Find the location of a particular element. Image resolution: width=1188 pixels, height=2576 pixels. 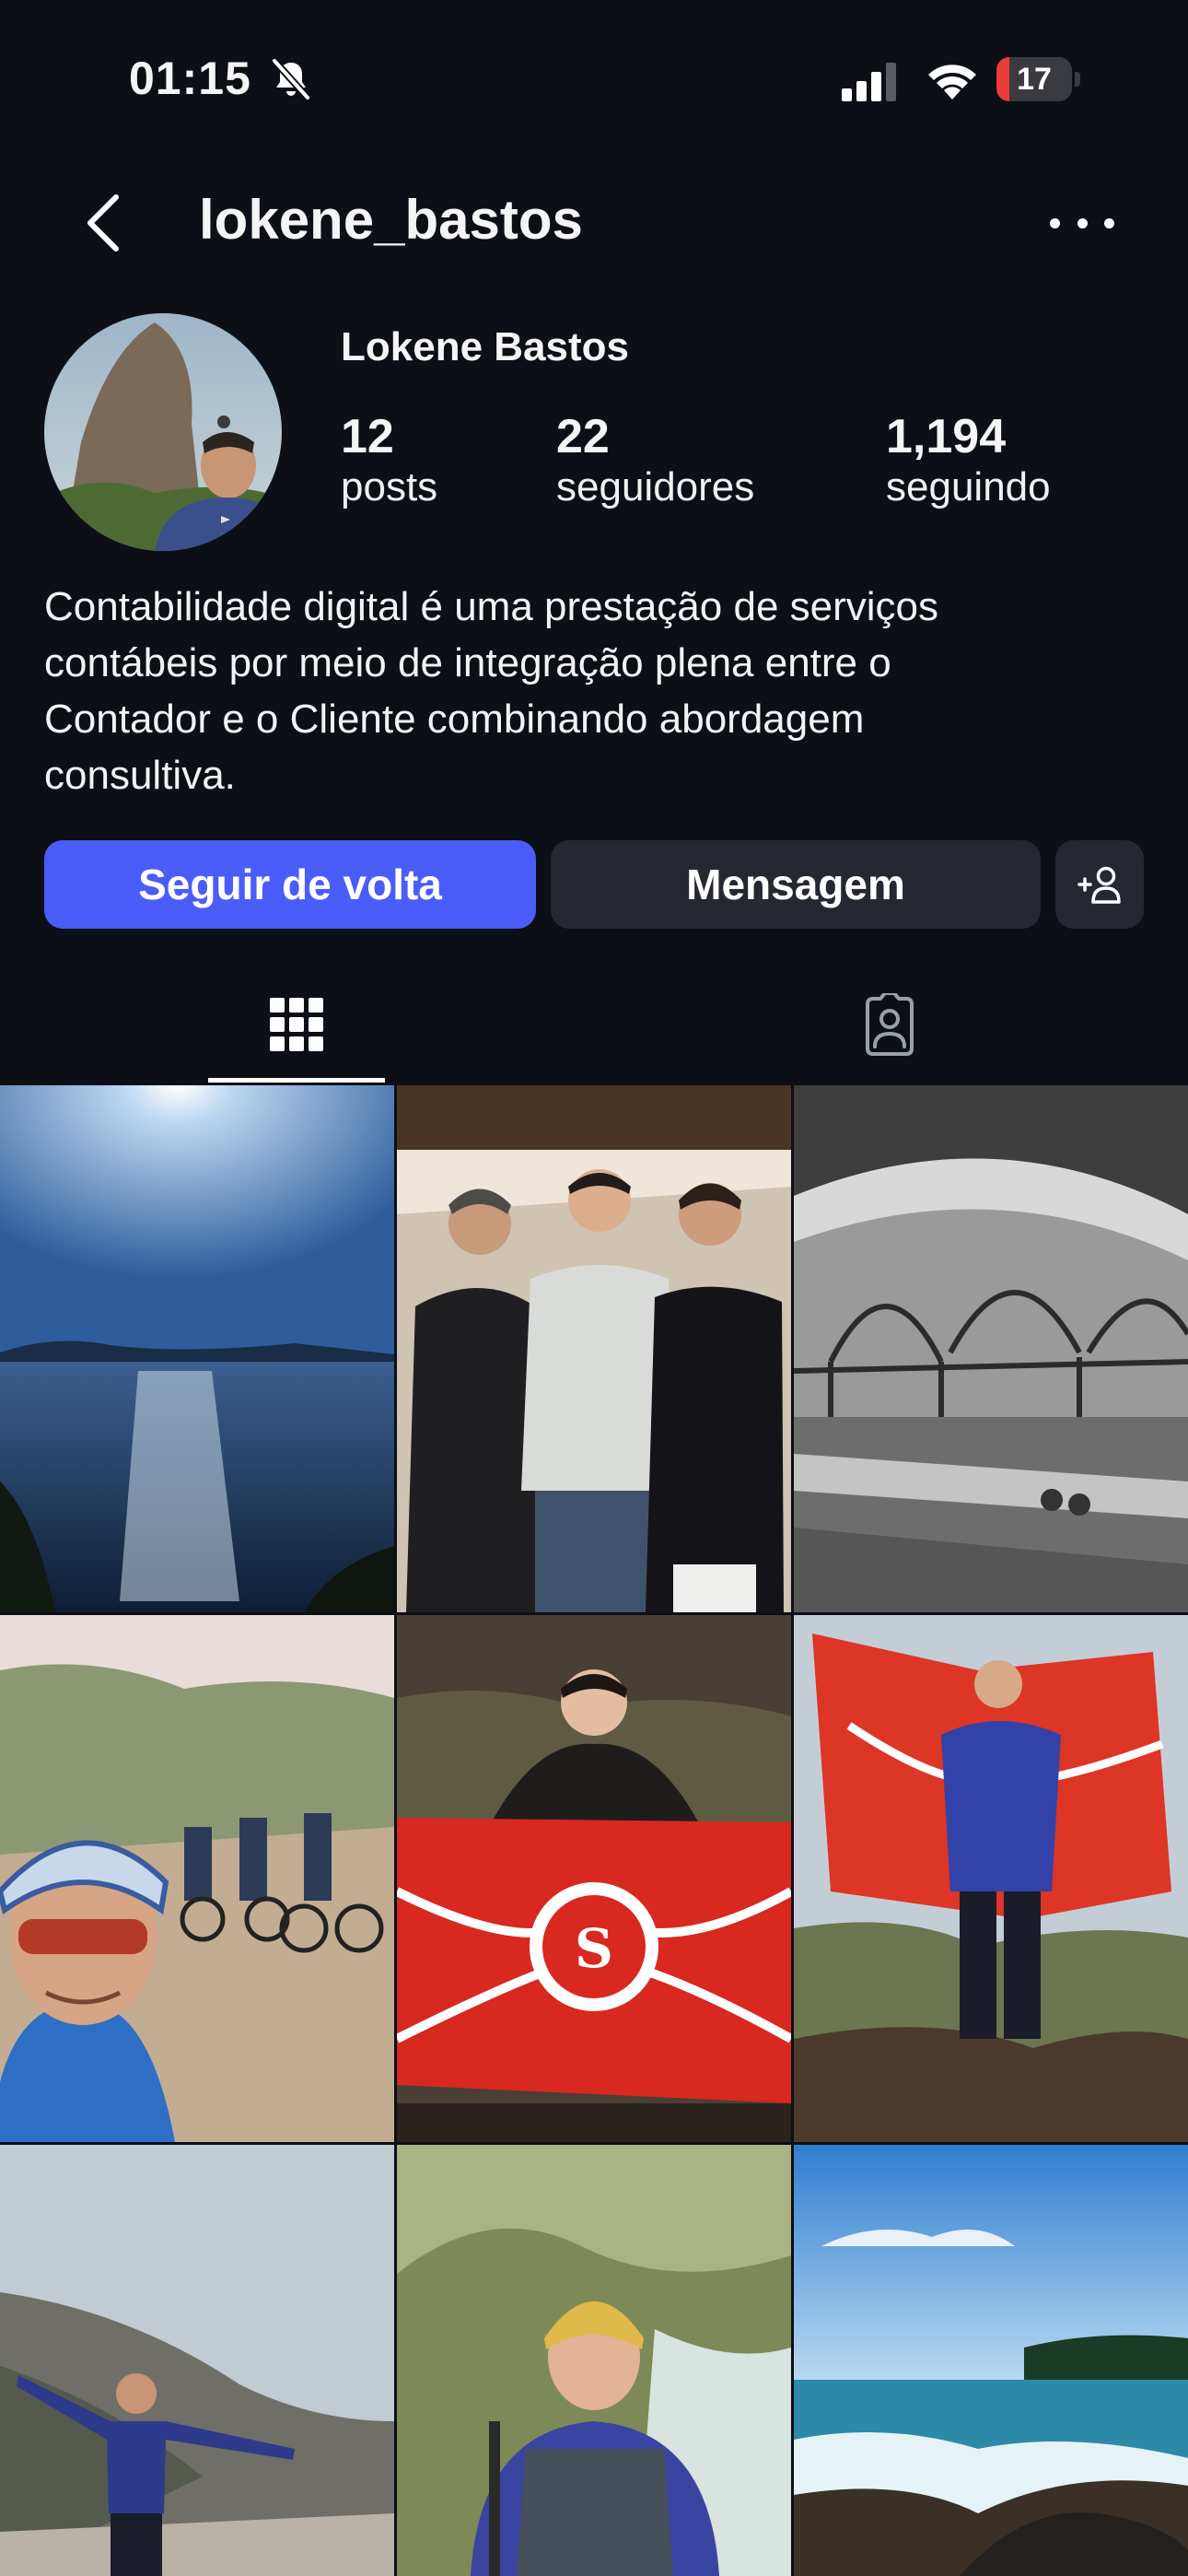

posts-count: 12 is located at coordinates (367, 436).